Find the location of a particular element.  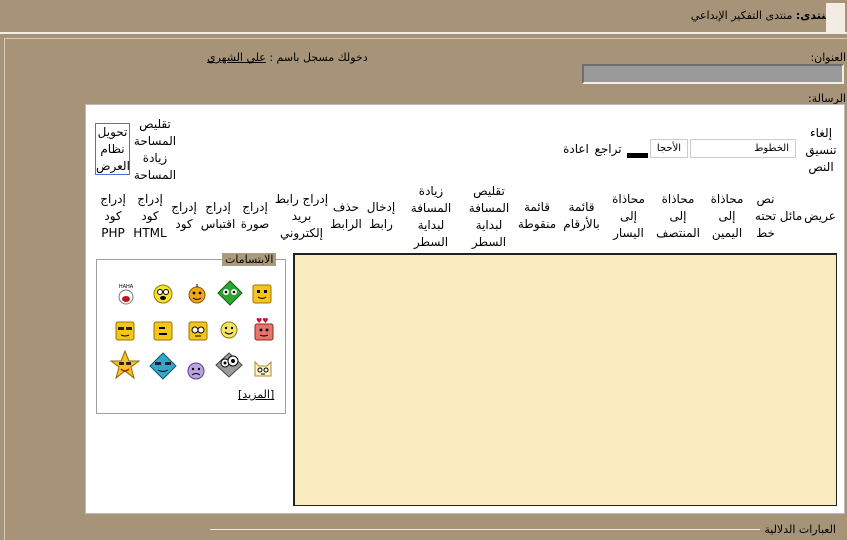

login-info: دخولك مسجل باسم : علي الشهري is located at coordinates (287, 57).